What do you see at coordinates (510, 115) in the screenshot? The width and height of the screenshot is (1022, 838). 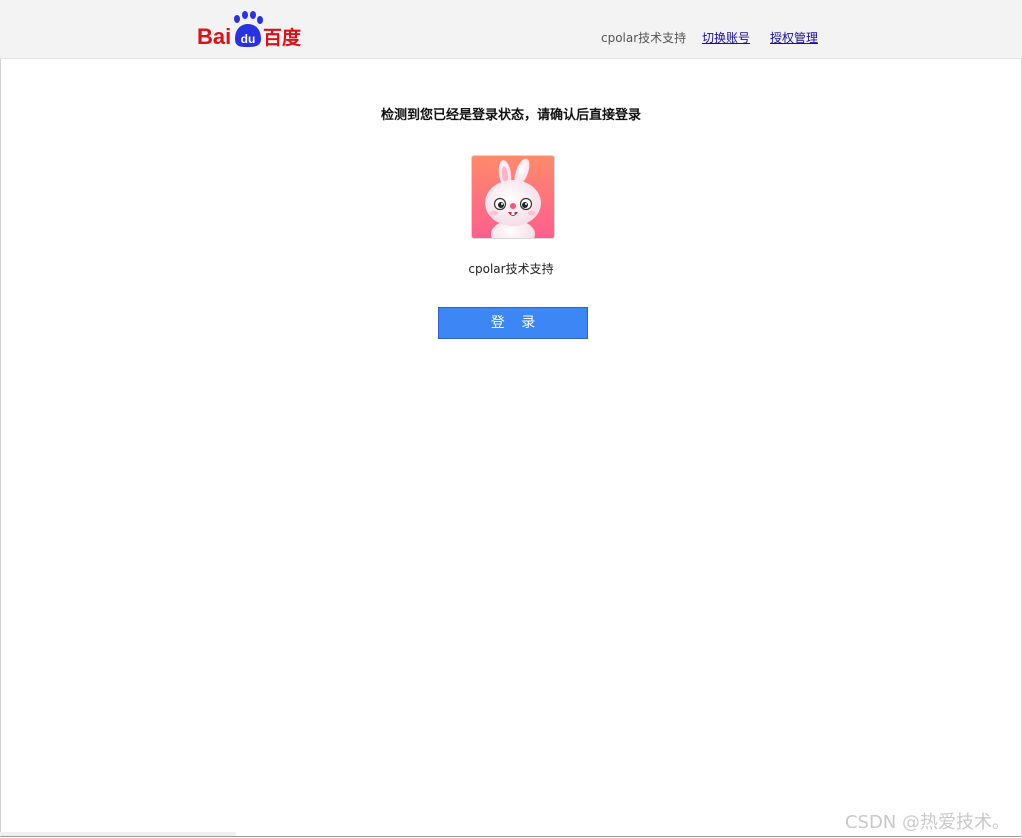 I see `login-prompt: 检测到您已经是登录状态，请确认后直接登录` at bounding box center [510, 115].